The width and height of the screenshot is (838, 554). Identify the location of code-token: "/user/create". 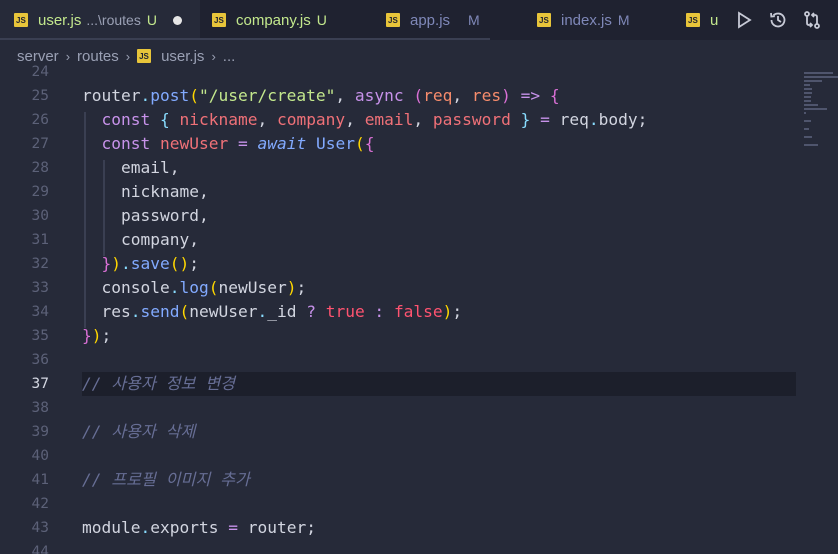
(267, 95).